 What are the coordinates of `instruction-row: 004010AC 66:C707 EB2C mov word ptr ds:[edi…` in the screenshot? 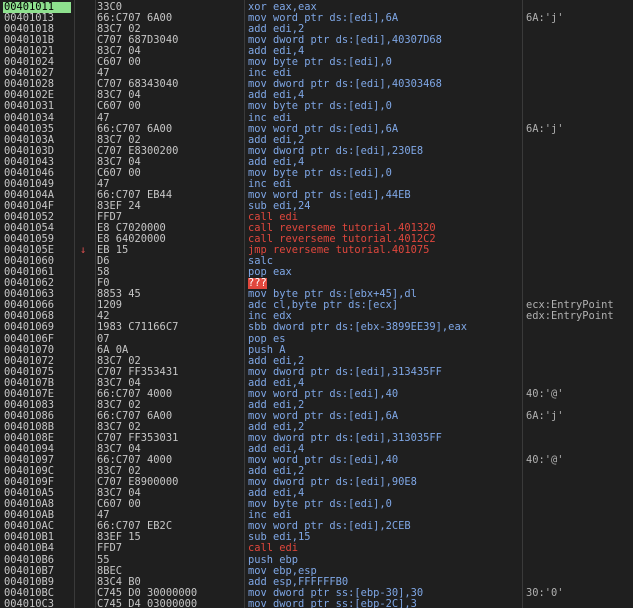 It's located at (316, 526).